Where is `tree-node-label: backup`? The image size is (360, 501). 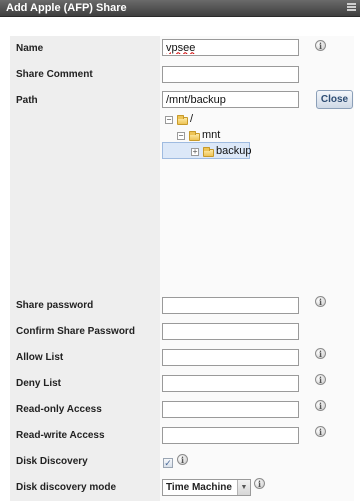 tree-node-label: backup is located at coordinates (234, 151).